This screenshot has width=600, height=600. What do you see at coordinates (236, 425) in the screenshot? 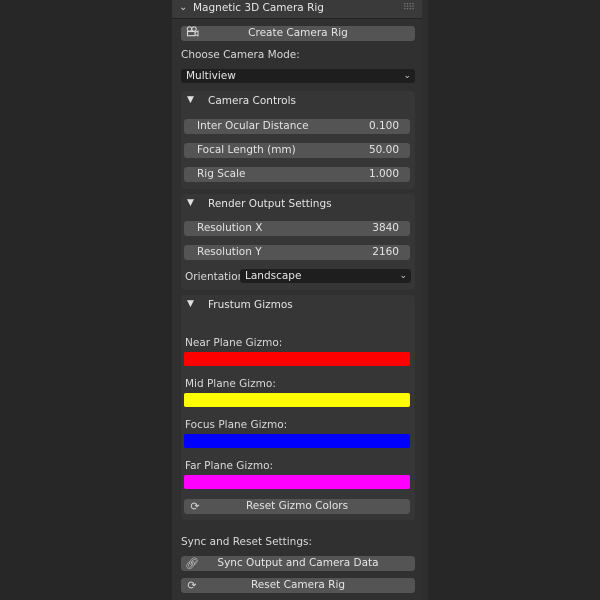
I see `focus-plane-gizmo-label: Focus Plane Gizmo:` at bounding box center [236, 425].